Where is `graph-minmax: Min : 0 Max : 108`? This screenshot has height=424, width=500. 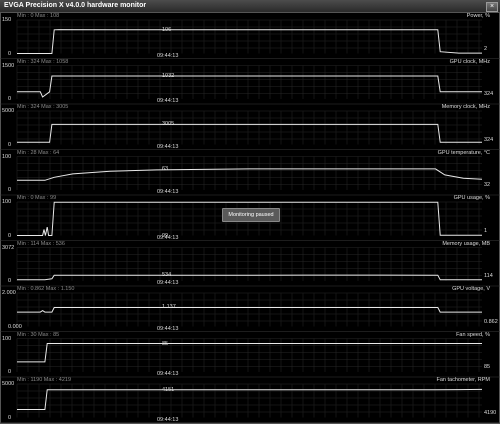
graph-minmax: Min : 0 Max : 108 is located at coordinates (38, 16).